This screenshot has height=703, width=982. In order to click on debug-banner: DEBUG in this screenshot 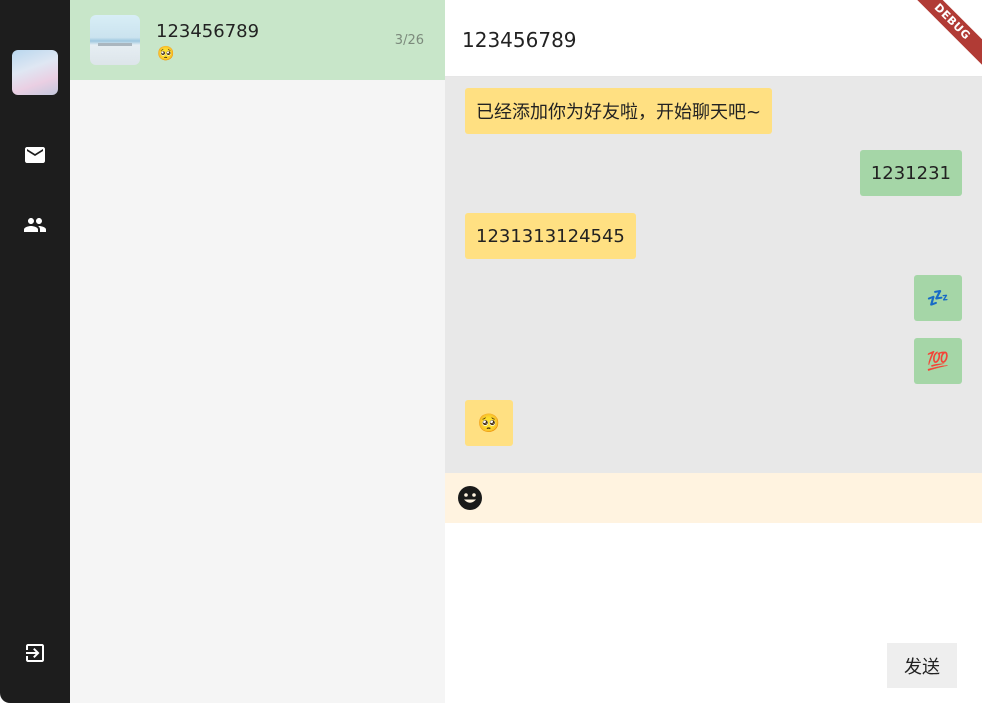, I will do `click(942, 35)`.